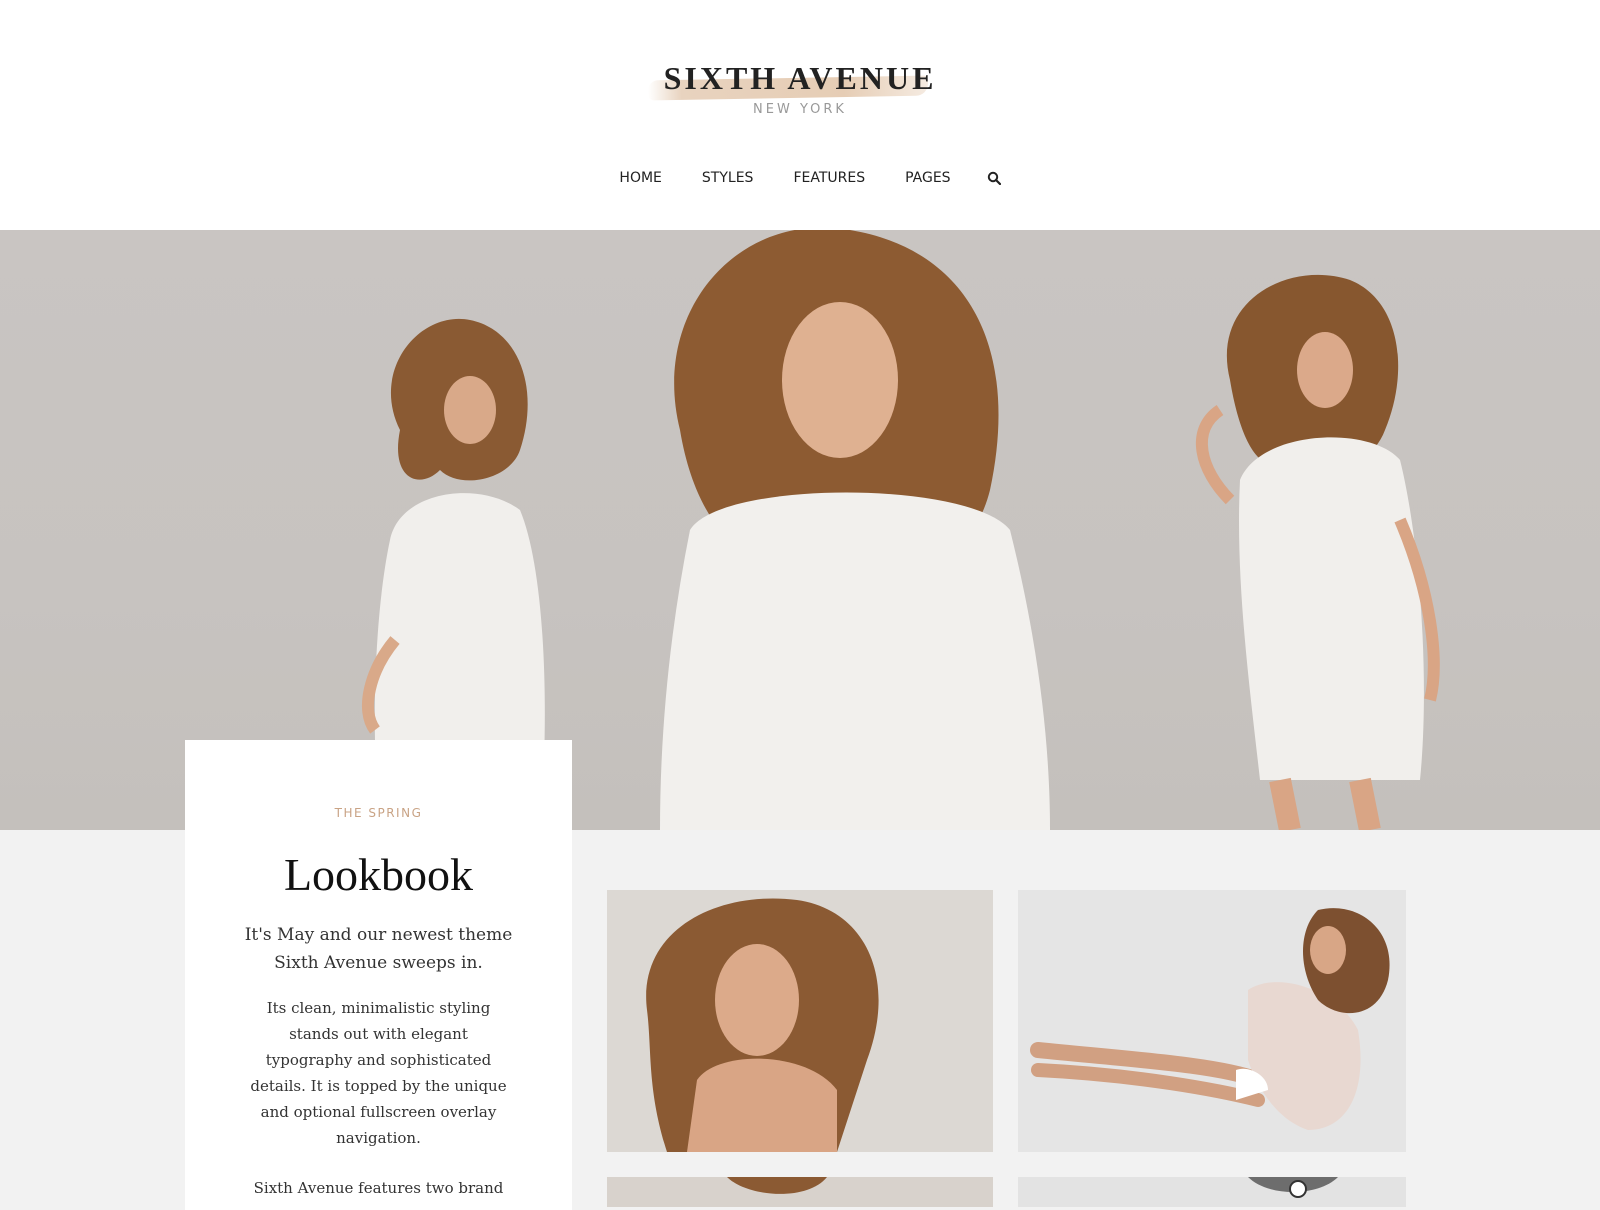 Image resolution: width=1600 pixels, height=1210 pixels. Describe the element at coordinates (927, 178) in the screenshot. I see `nav-pages: PAGES` at that location.